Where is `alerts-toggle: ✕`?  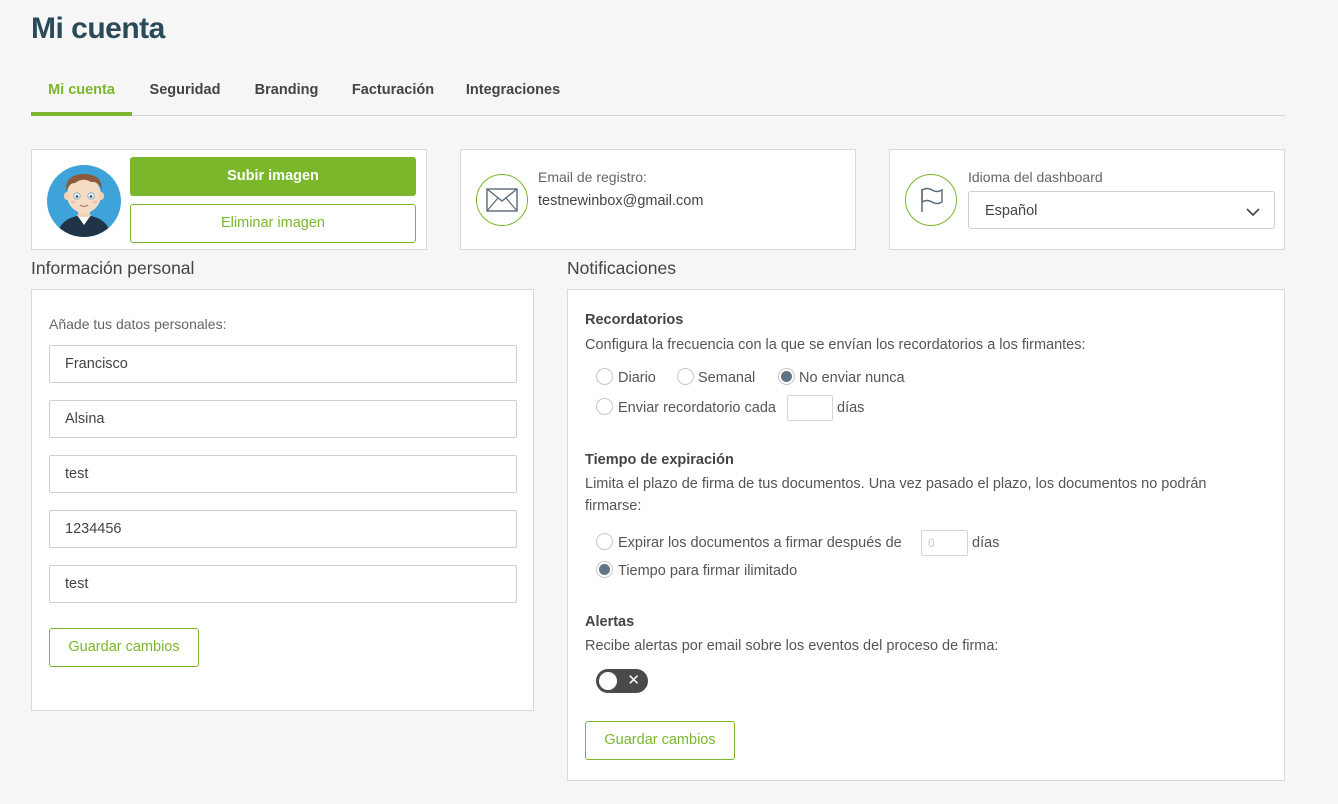 alerts-toggle: ✕ is located at coordinates (622, 681).